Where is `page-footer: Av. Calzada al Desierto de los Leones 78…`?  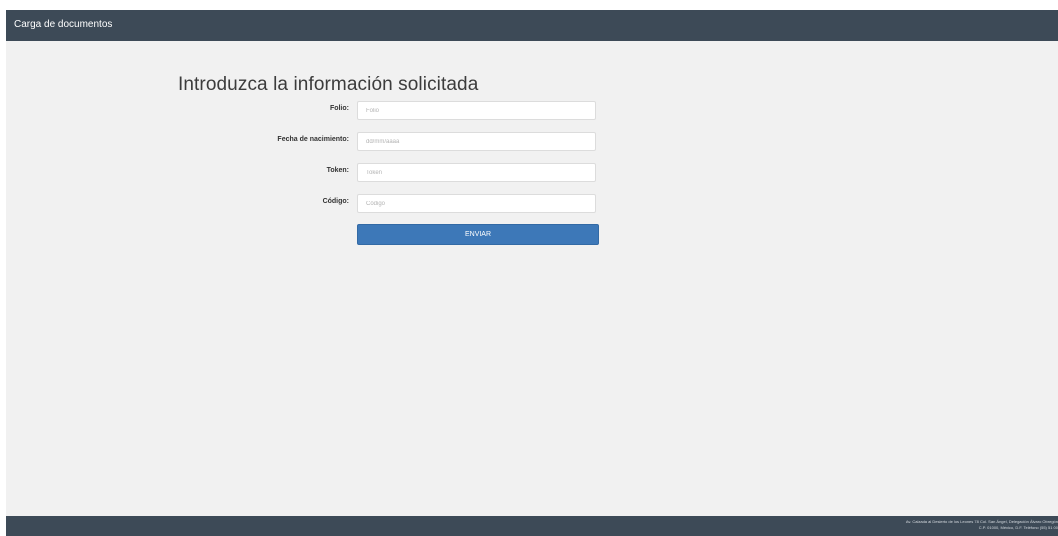 page-footer: Av. Calzada al Desierto de los Leones 78… is located at coordinates (532, 526).